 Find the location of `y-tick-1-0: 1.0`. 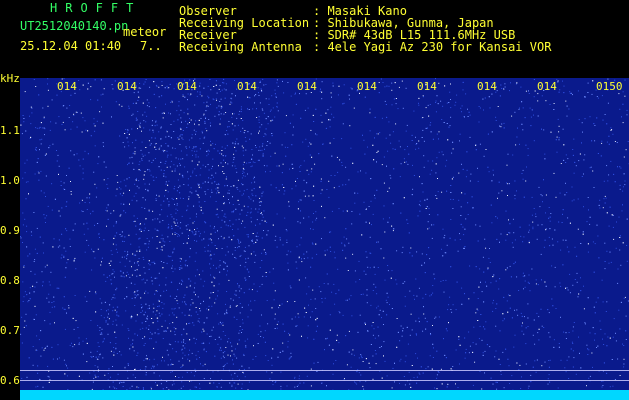

y-tick-1-0: 1.0 is located at coordinates (10, 180).